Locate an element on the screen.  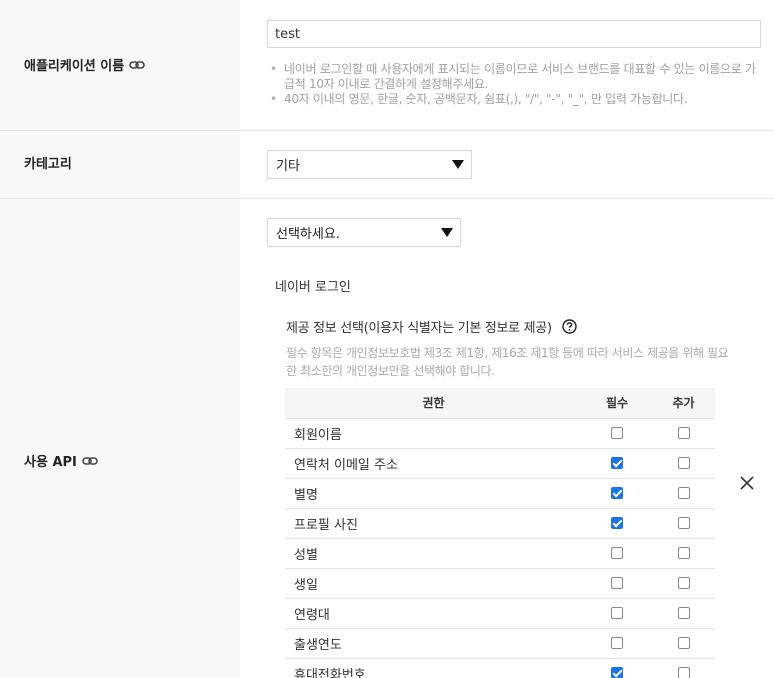
permission-name: 연락처 이메일 주소 is located at coordinates (433, 463).